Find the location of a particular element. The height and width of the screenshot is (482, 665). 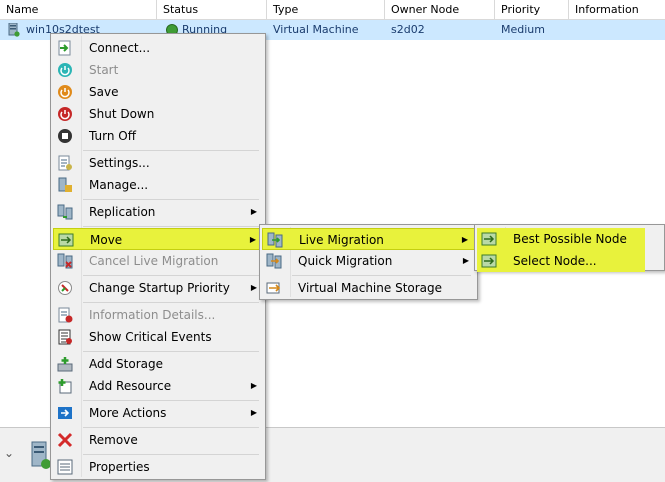

menu-item-live-migration: Live Migration ▶ is located at coordinates (368, 239).